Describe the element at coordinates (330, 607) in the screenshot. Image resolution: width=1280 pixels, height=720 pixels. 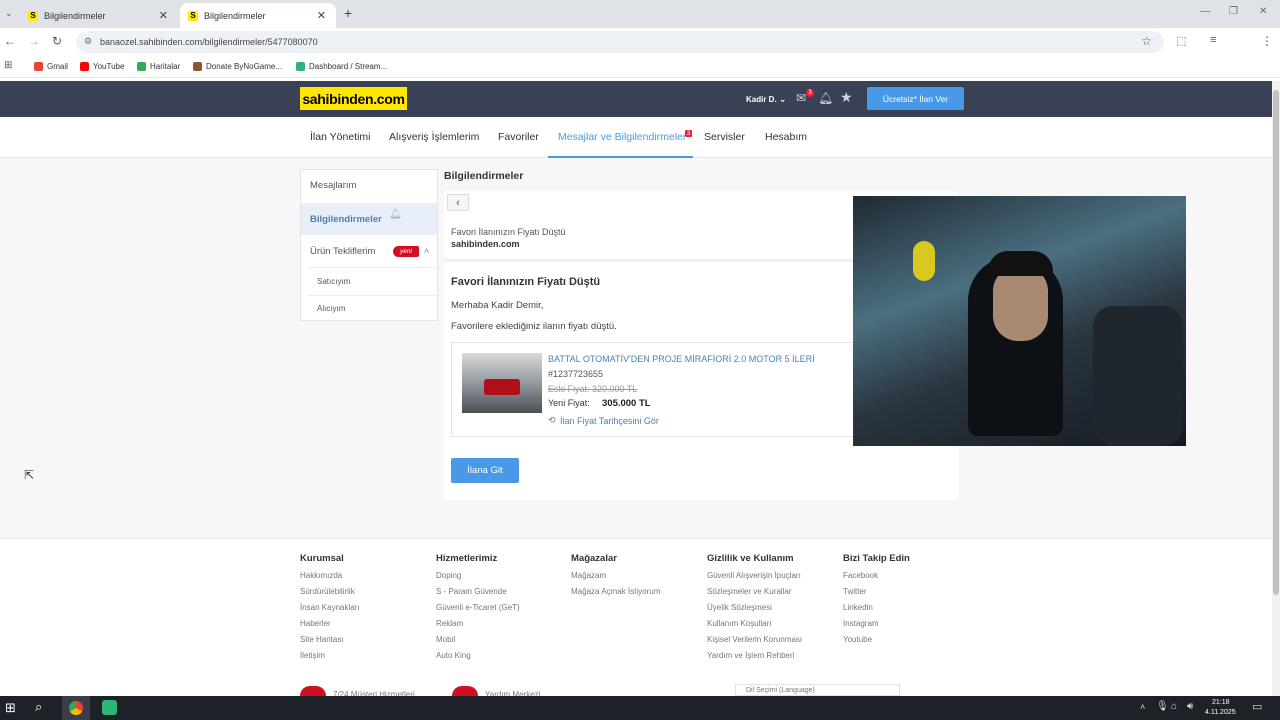
I see `footer-link: İnsan Kaynakları` at that location.